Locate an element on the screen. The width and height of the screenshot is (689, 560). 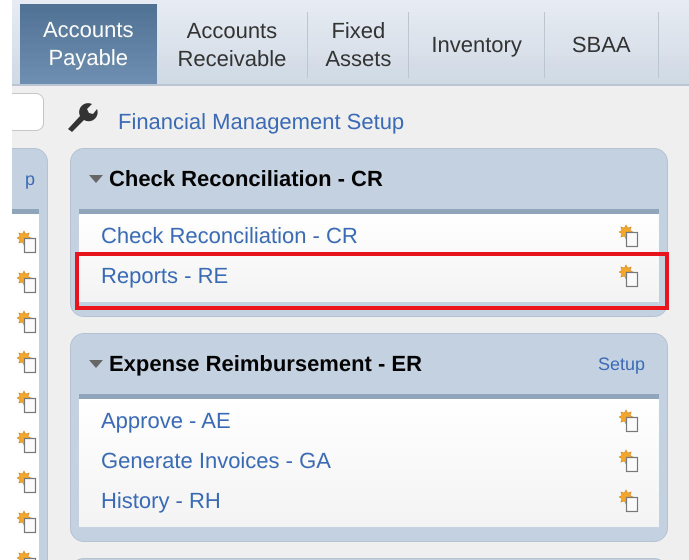
panel-title: Check Reconciliation - CR is located at coordinates (246, 179).